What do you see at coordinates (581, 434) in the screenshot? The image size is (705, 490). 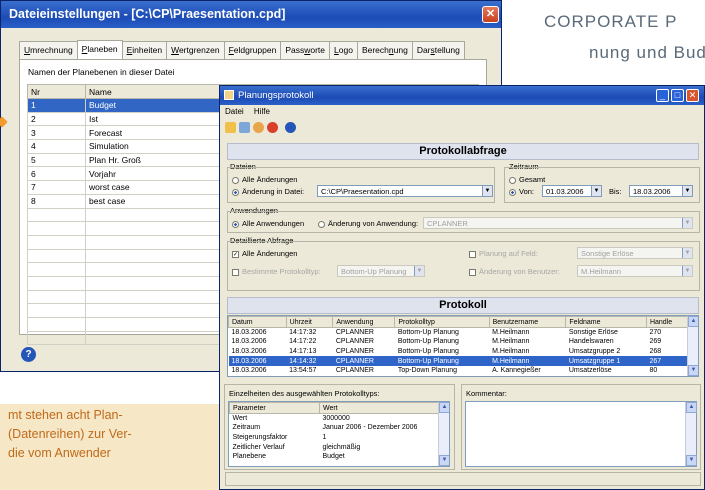 I see `comment-textarea: ▲ ▼` at bounding box center [581, 434].